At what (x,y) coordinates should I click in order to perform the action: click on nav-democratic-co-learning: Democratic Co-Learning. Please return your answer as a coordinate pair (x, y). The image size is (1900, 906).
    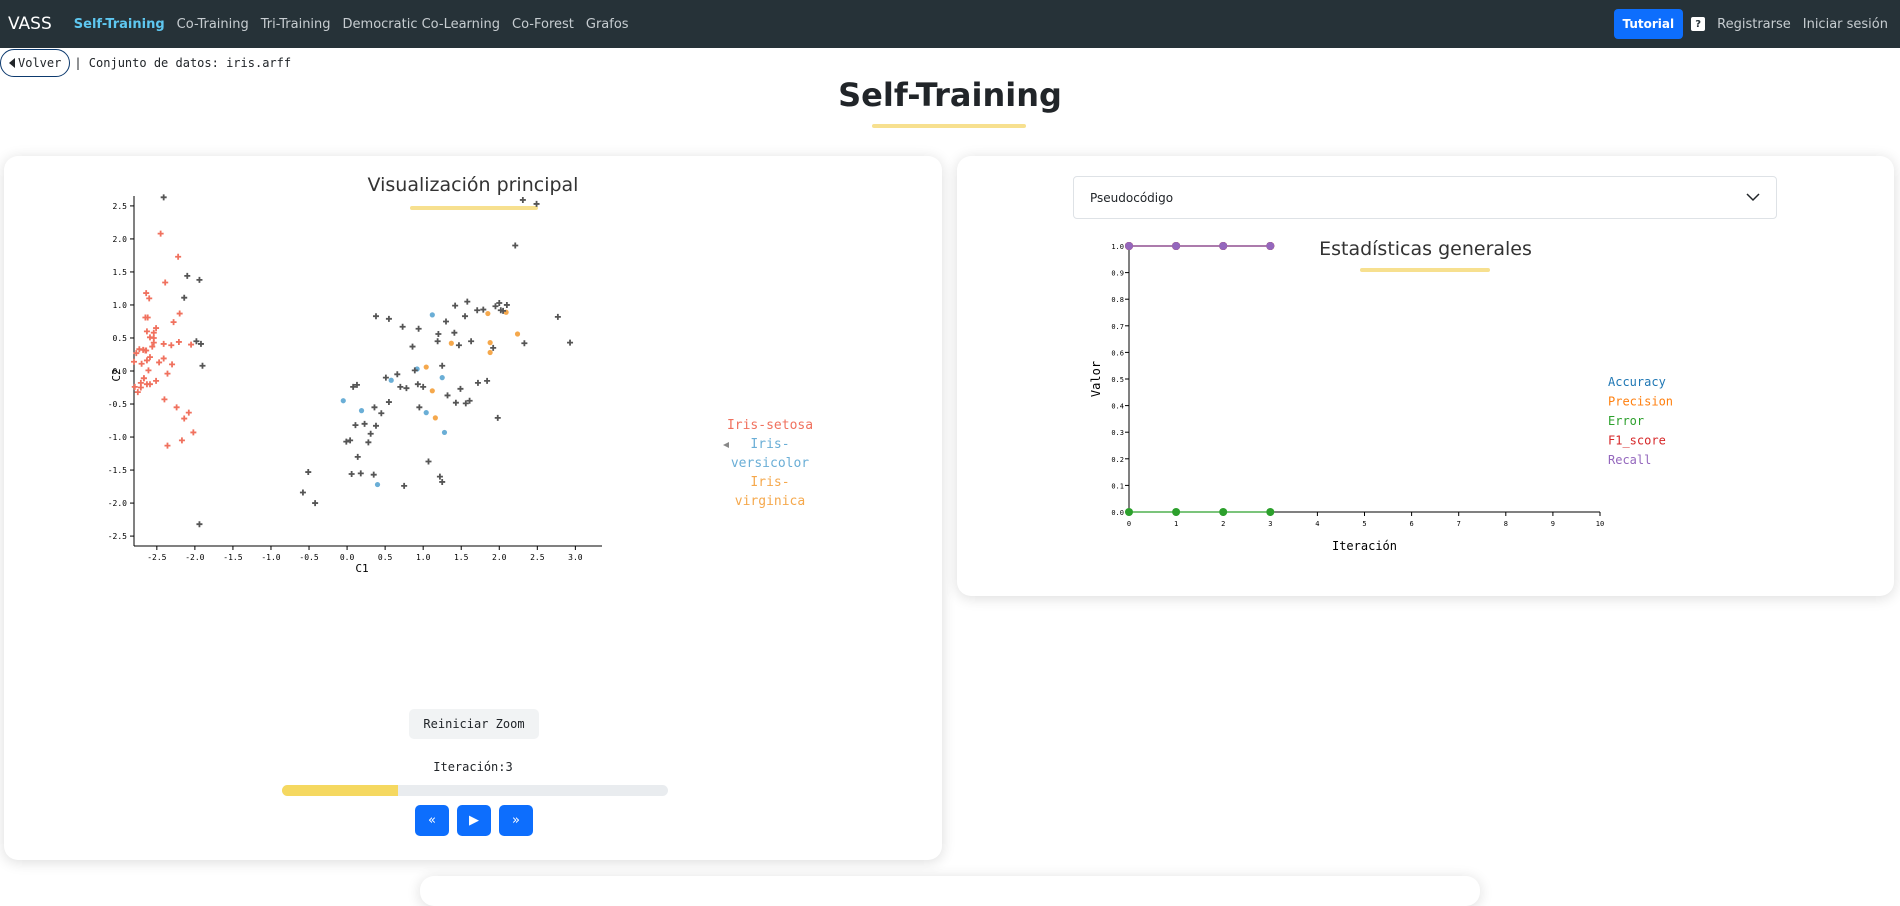
    Looking at the image, I should click on (421, 24).